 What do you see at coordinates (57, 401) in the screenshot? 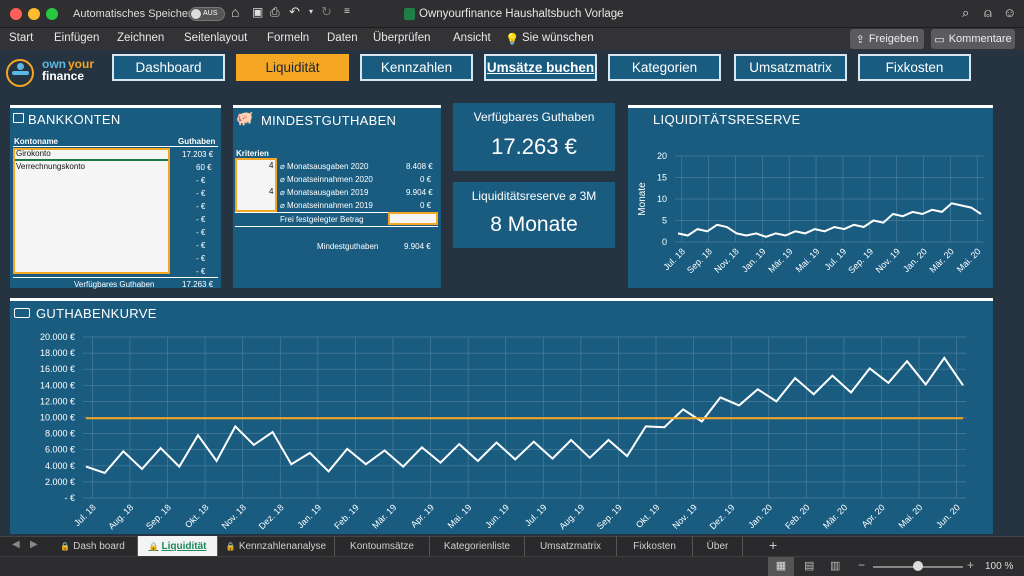
I see `y-tick-label: 12.000 €` at bounding box center [57, 401].